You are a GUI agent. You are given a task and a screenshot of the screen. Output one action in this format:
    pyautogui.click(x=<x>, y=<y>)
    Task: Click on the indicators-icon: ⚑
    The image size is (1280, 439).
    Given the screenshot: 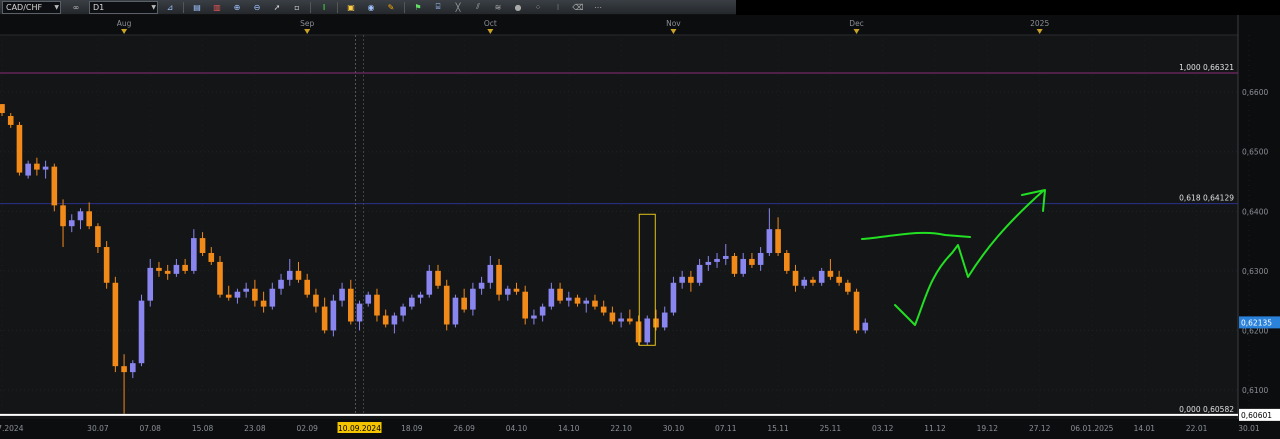 What is the action you would take?
    pyautogui.click(x=418, y=7)
    